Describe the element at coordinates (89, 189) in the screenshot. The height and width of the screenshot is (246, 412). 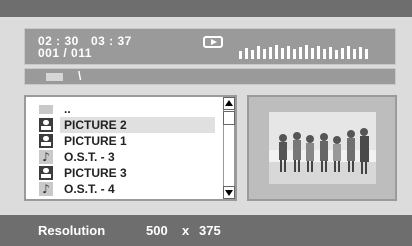
I see `list-item-label: O.S.T. - 4` at that location.